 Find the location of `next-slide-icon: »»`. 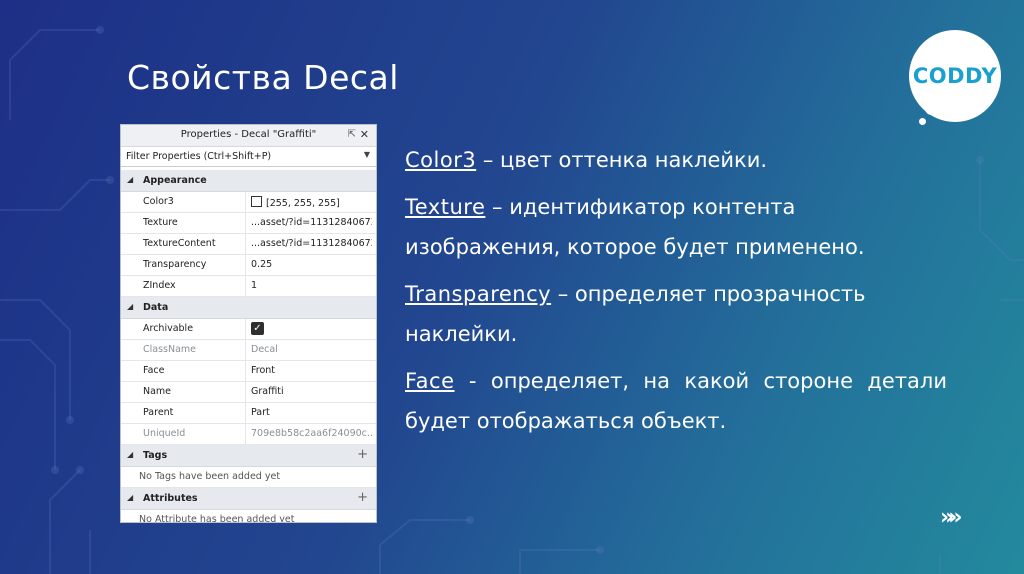

next-slide-icon: »» is located at coordinates (951, 517).